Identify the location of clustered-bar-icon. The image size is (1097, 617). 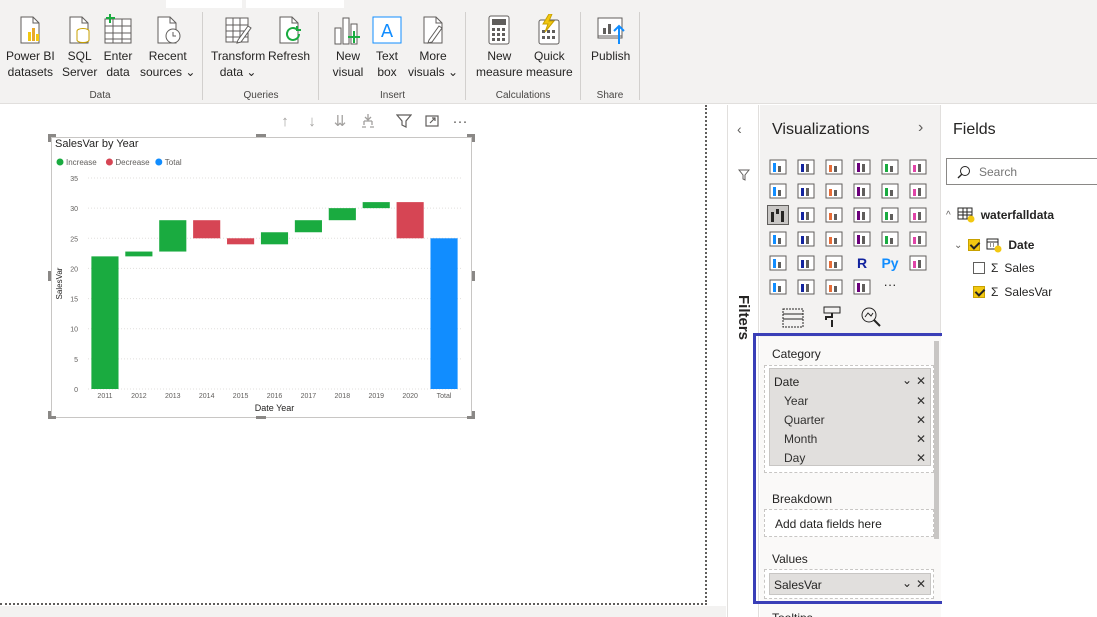
(834, 167).